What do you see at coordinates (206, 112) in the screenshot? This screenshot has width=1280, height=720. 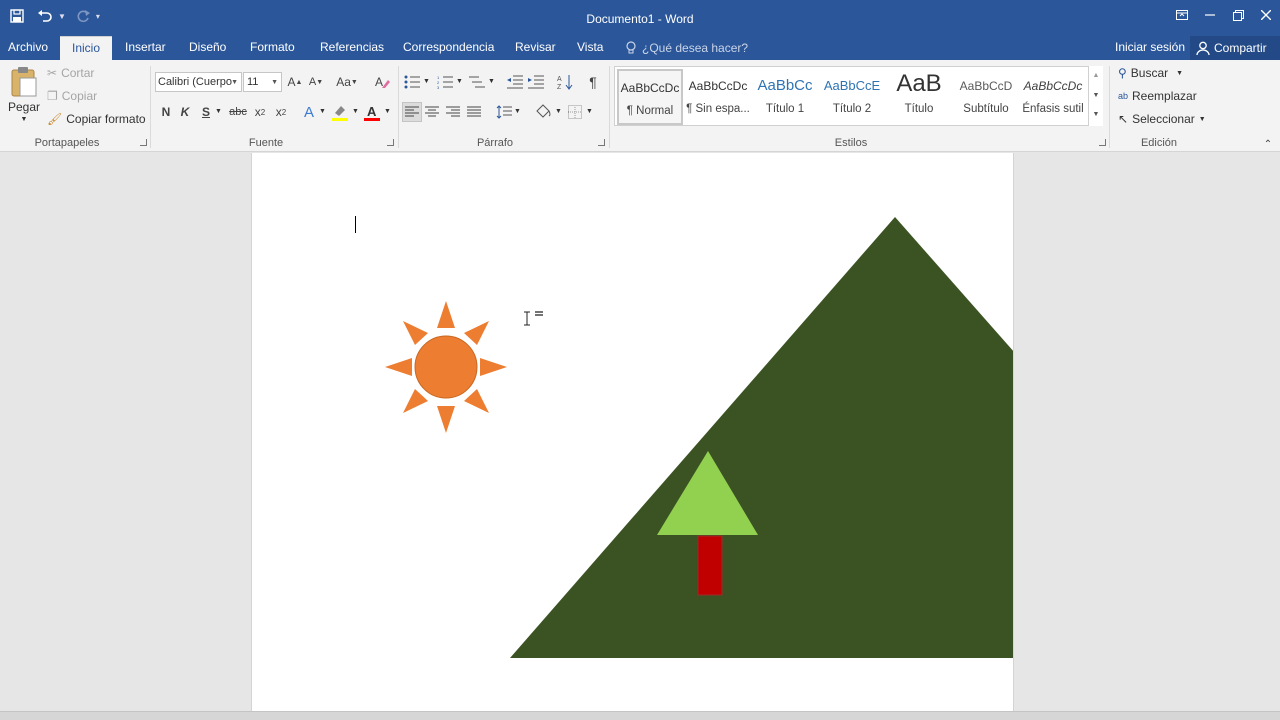 I see `underline-button: S` at bounding box center [206, 112].